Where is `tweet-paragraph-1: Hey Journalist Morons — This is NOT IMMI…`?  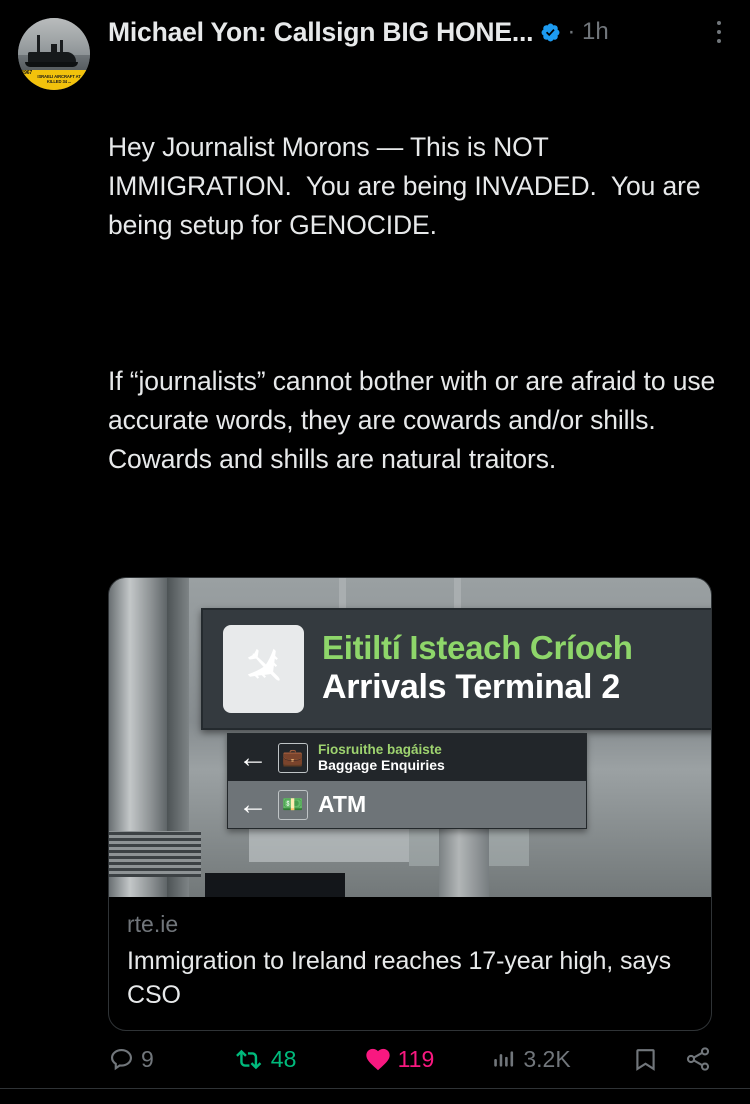
tweet-paragraph-1: Hey Journalist Morons — This is NOT IMMI… is located at coordinates (408, 186).